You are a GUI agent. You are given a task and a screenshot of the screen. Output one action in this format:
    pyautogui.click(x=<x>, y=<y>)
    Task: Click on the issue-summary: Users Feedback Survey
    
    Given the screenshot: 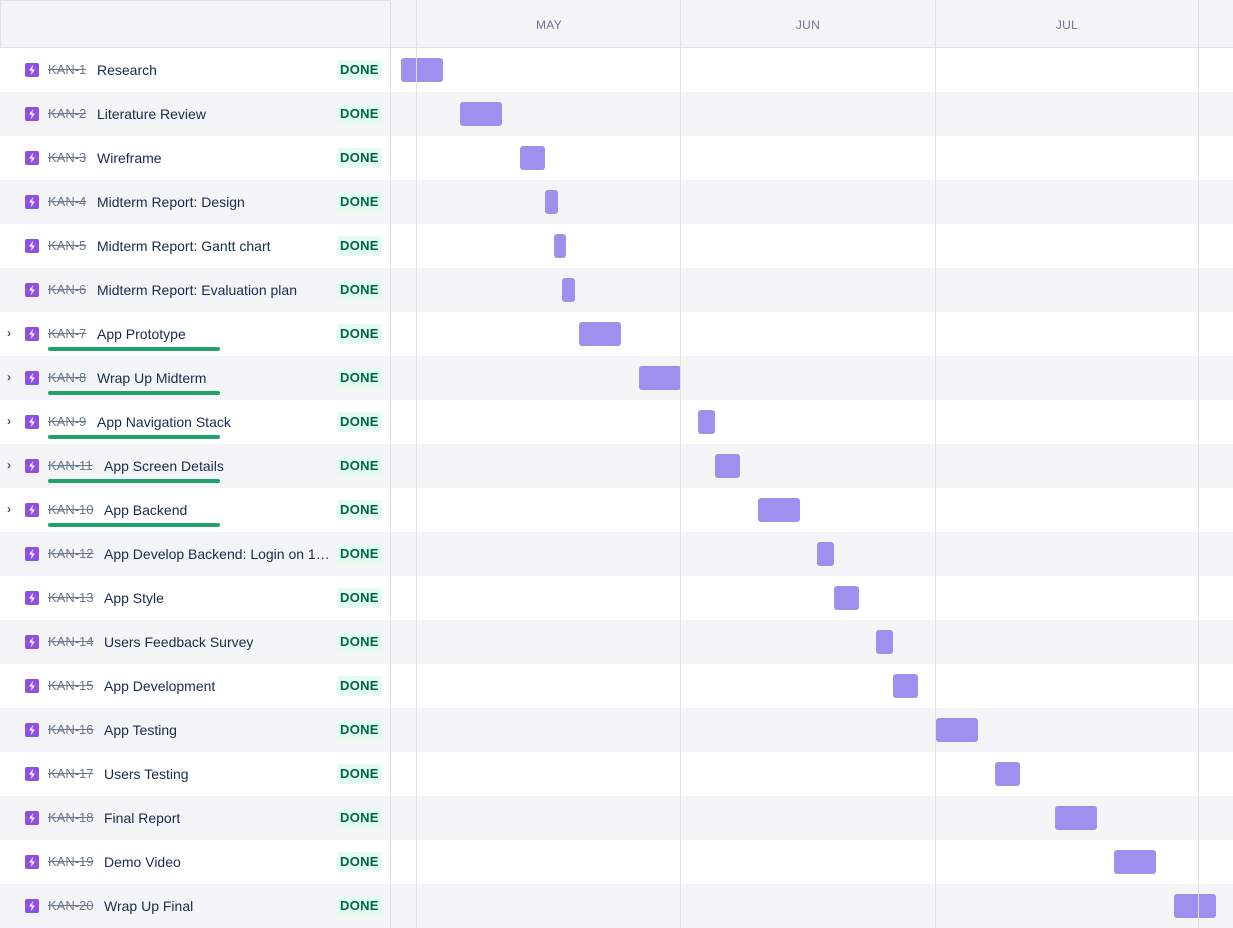 What is the action you would take?
    pyautogui.click(x=178, y=642)
    